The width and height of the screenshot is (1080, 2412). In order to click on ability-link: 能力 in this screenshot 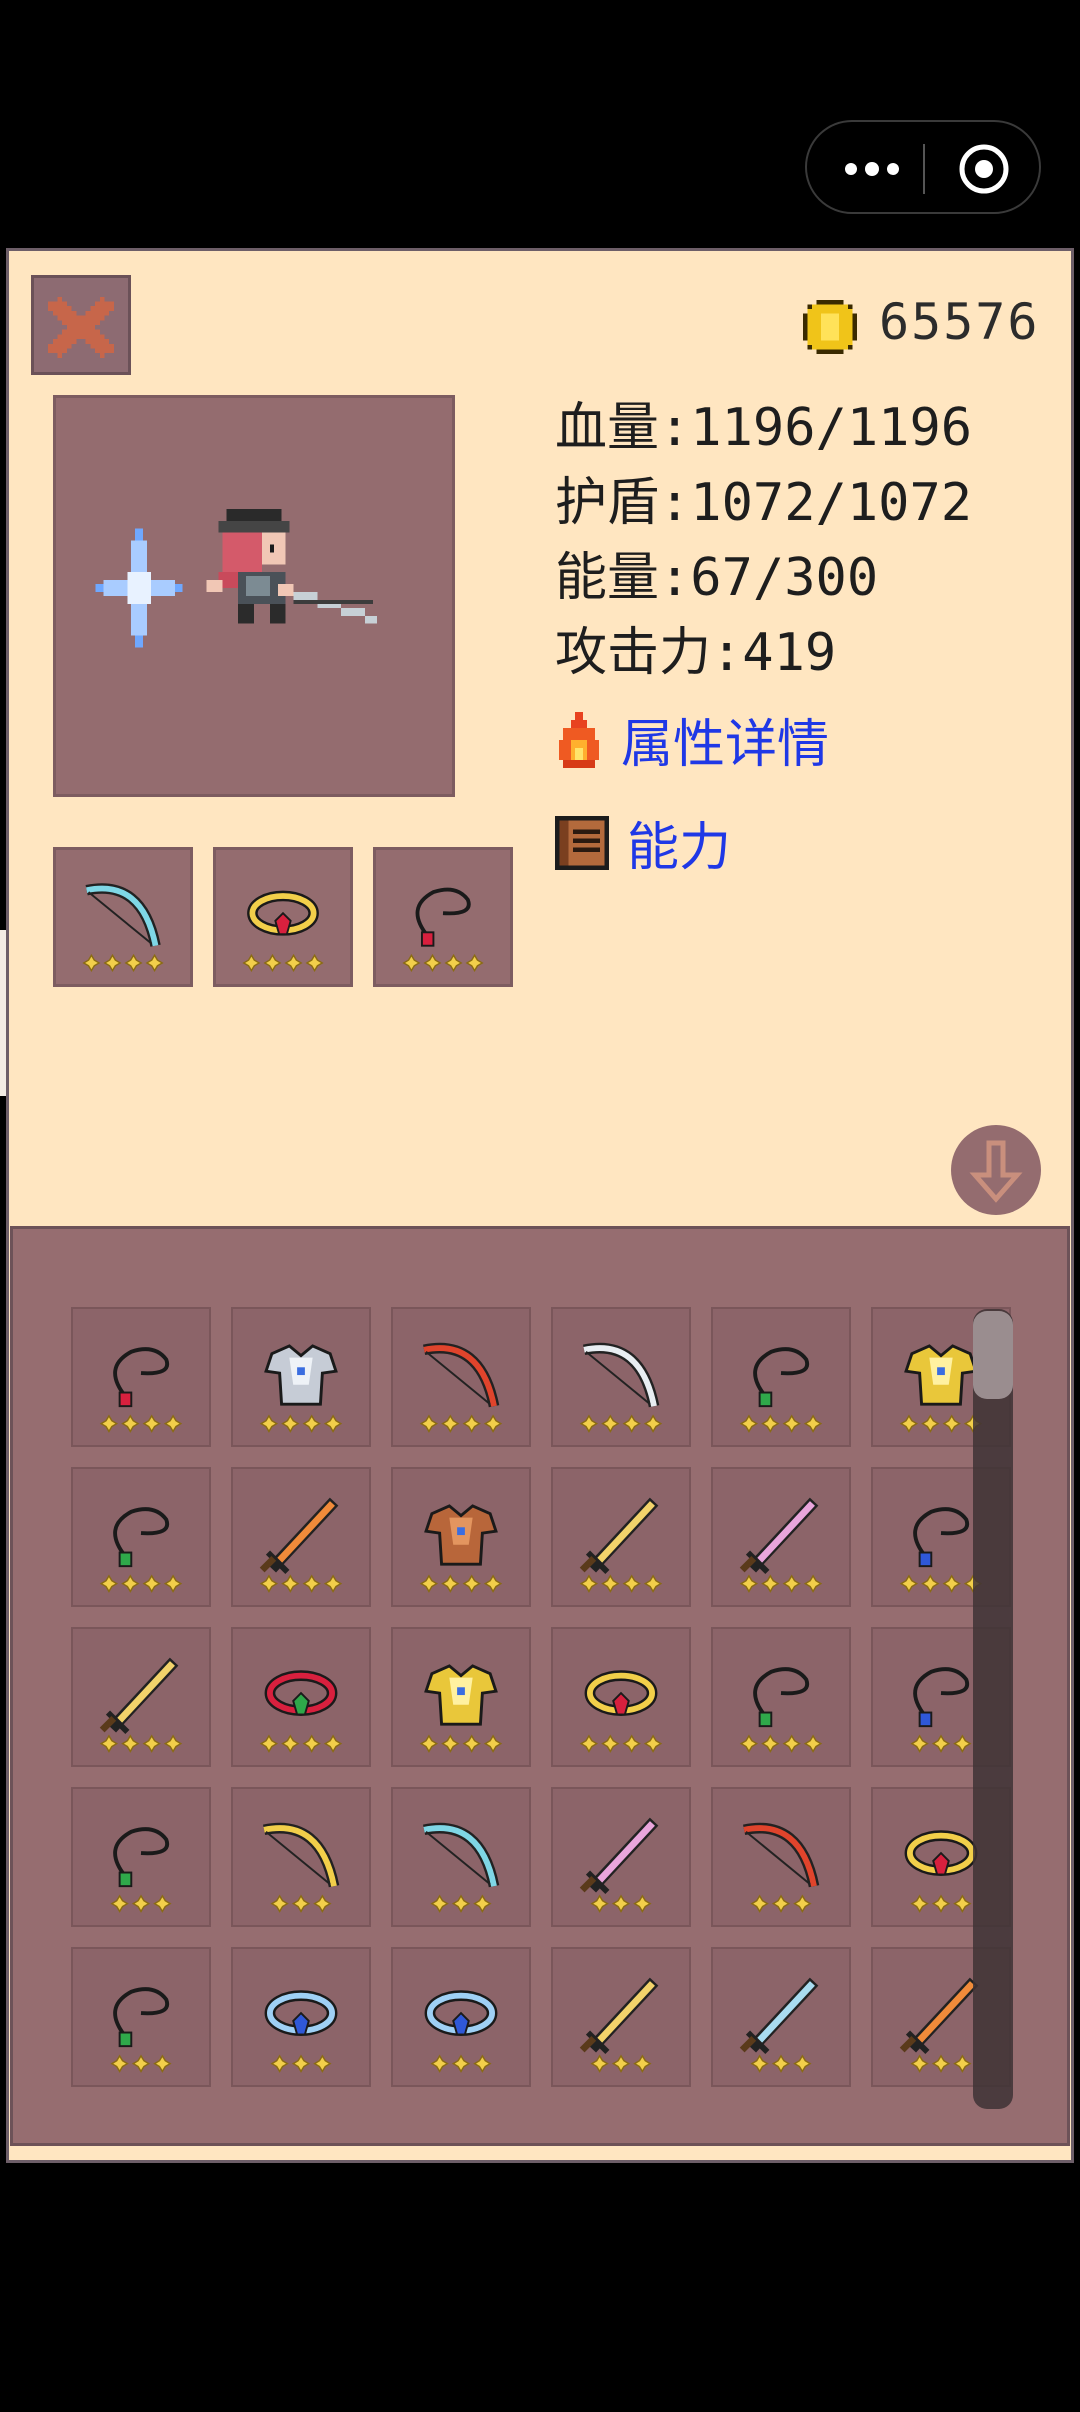, I will do `click(643, 842)`.